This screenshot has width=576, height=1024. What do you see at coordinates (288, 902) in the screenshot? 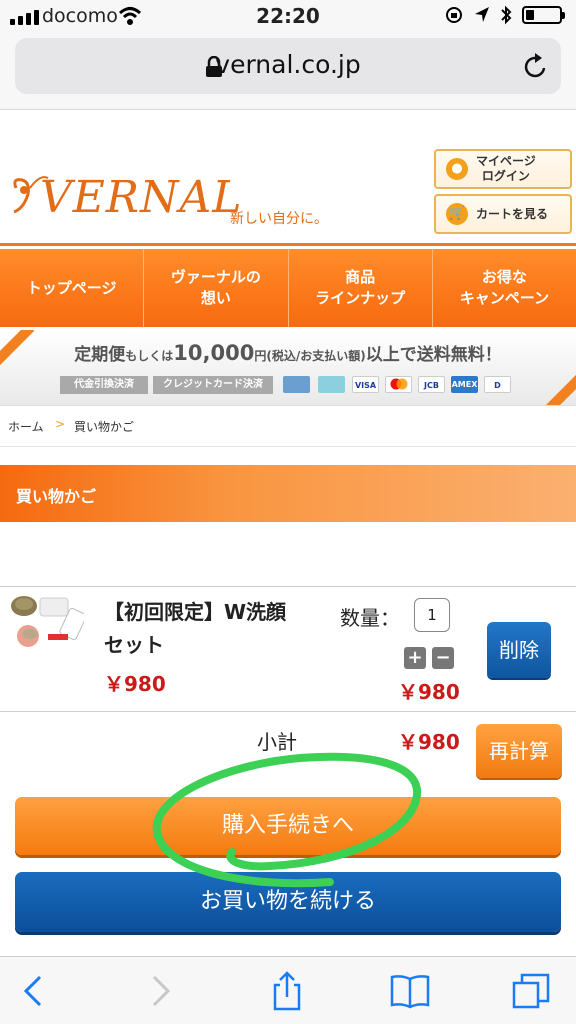
I see `continue-shopping-button: お買い物を続ける` at bounding box center [288, 902].